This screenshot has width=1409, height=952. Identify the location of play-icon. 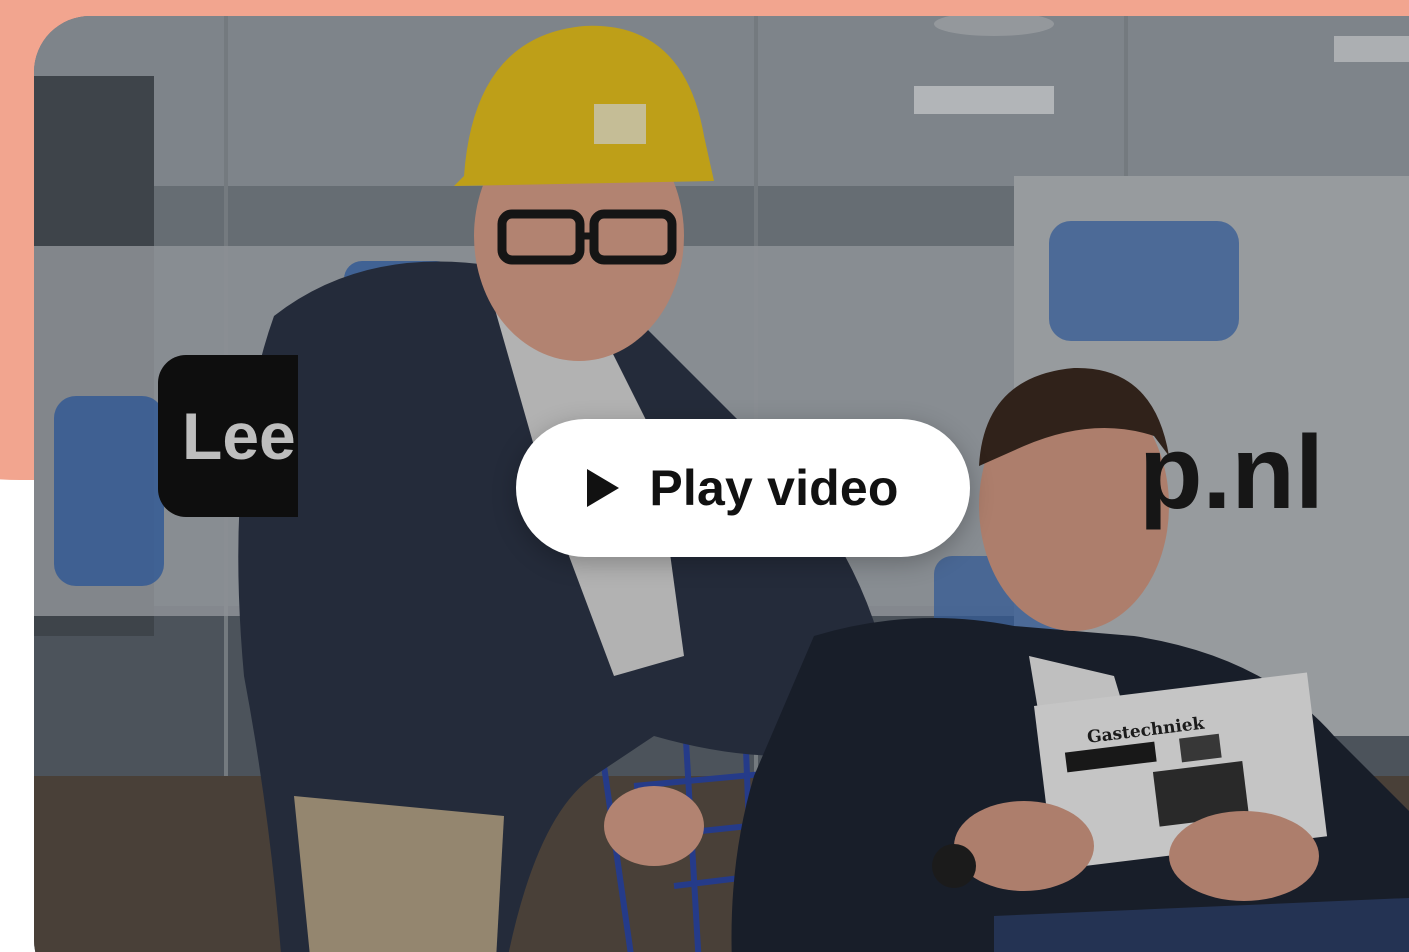
(603, 488).